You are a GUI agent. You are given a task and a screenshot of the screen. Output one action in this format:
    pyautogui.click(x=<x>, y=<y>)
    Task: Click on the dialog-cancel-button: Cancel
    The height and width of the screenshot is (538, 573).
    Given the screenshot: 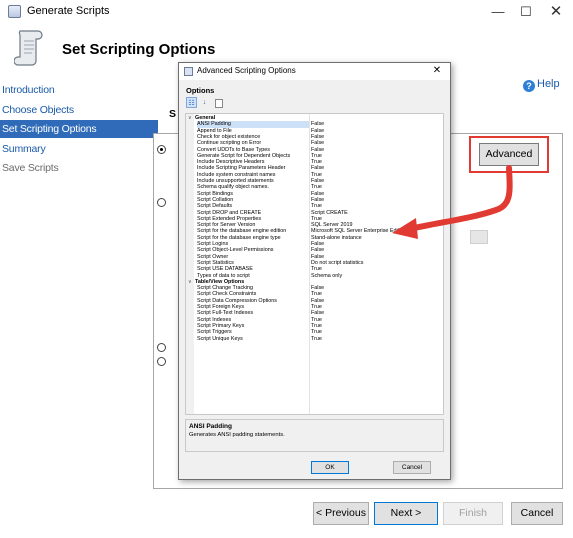 What is the action you would take?
    pyautogui.click(x=412, y=467)
    